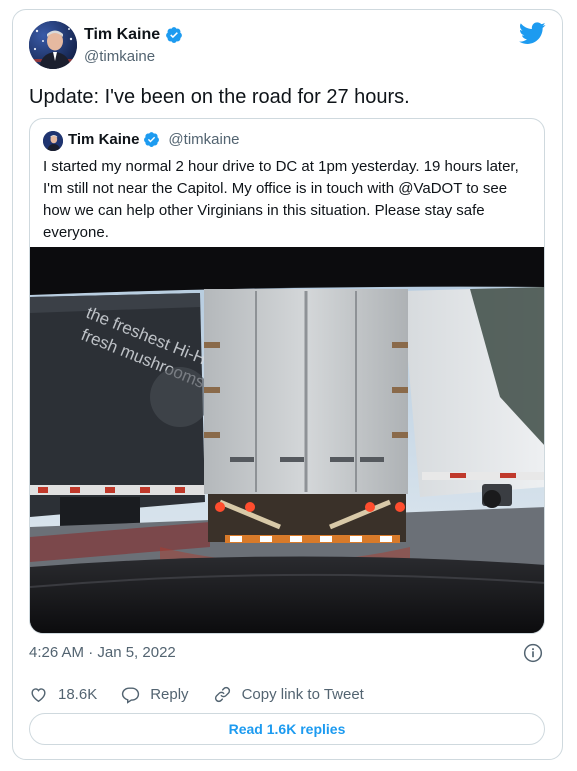 This screenshot has height=771, width=577. Describe the element at coordinates (53, 45) in the screenshot. I see `avatar` at that location.